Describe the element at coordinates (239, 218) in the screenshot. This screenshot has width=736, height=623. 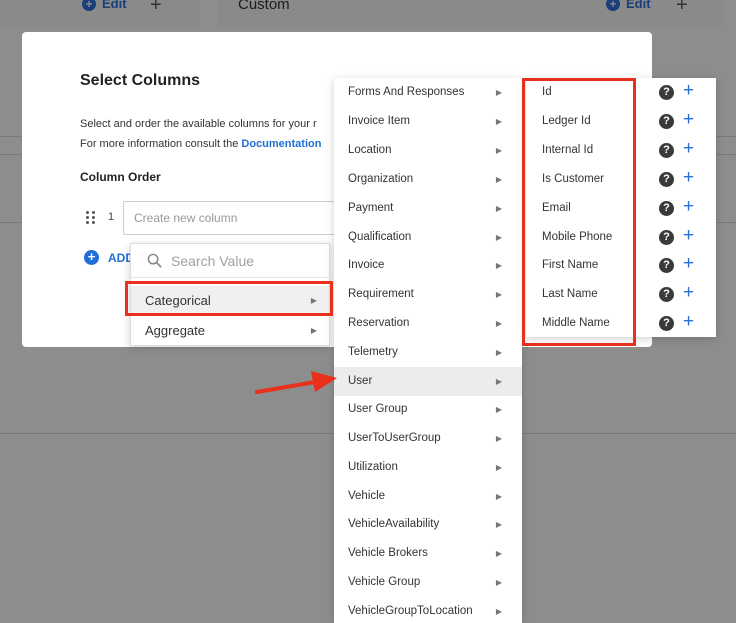
I see `new-column-input` at that location.